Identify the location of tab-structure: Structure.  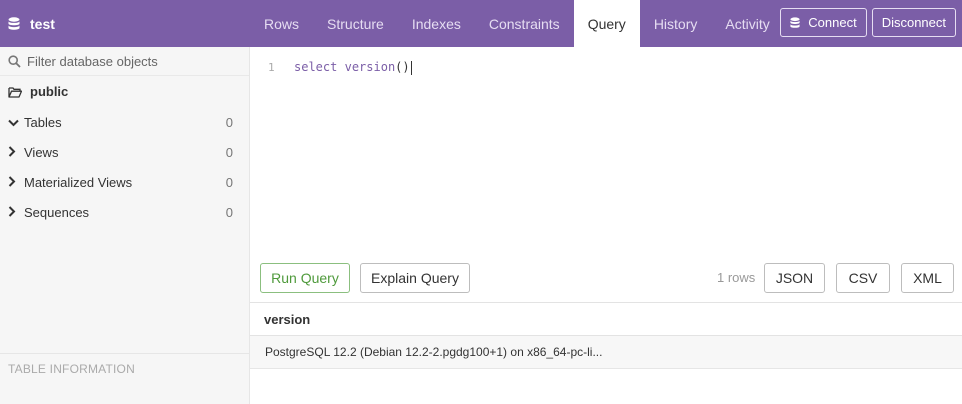
(355, 23).